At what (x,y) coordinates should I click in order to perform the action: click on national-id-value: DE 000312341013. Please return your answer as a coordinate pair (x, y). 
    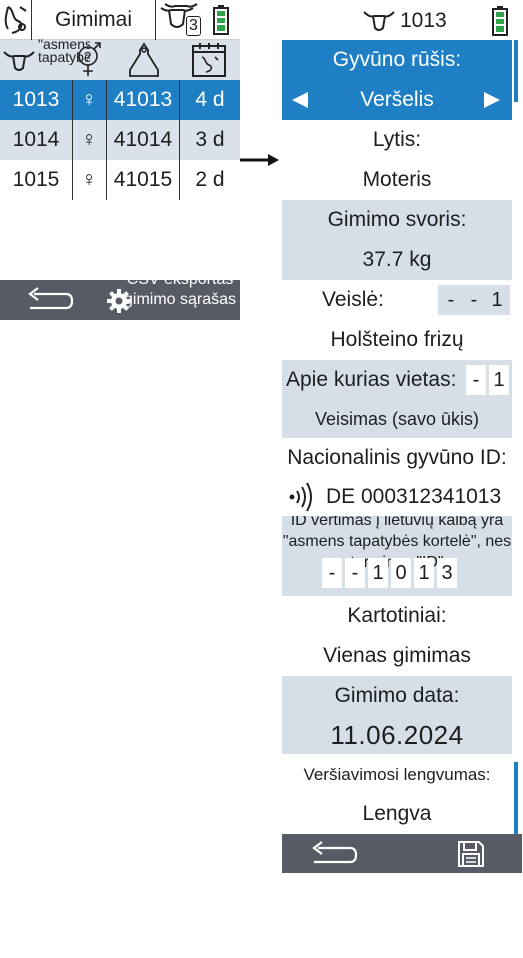
    Looking at the image, I should click on (414, 496).